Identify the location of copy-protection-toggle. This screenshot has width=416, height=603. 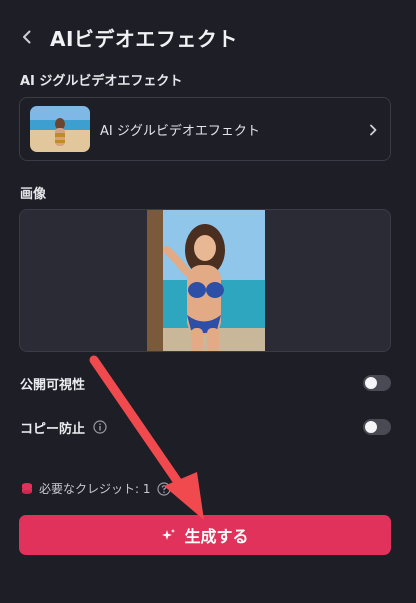
(377, 427).